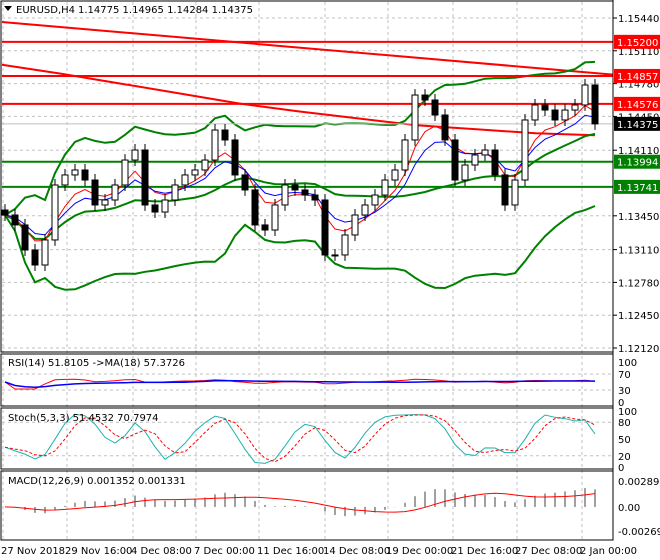 The image size is (660, 560). Describe the element at coordinates (637, 188) in the screenshot. I see `price-level-tag-label: 1.13741` at that location.